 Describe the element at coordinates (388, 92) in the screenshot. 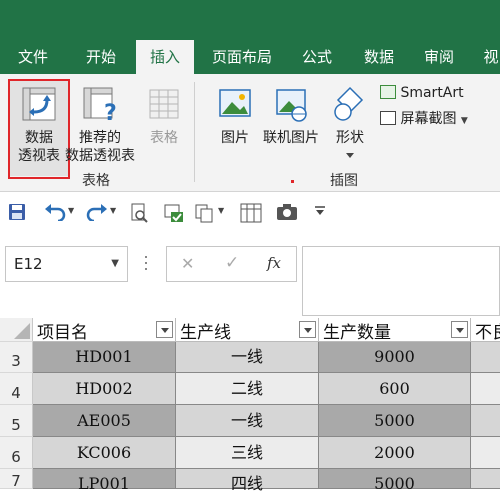

I see `smartart-icon` at that location.